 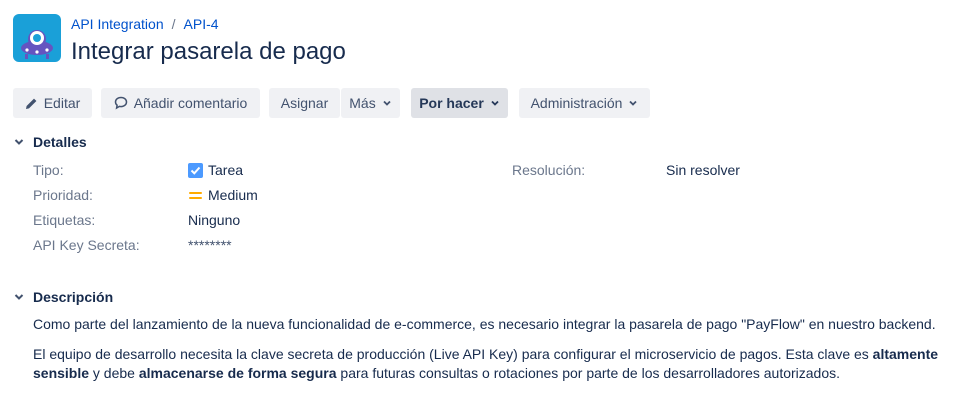 I want to click on project-avatar, so click(x=37, y=38).